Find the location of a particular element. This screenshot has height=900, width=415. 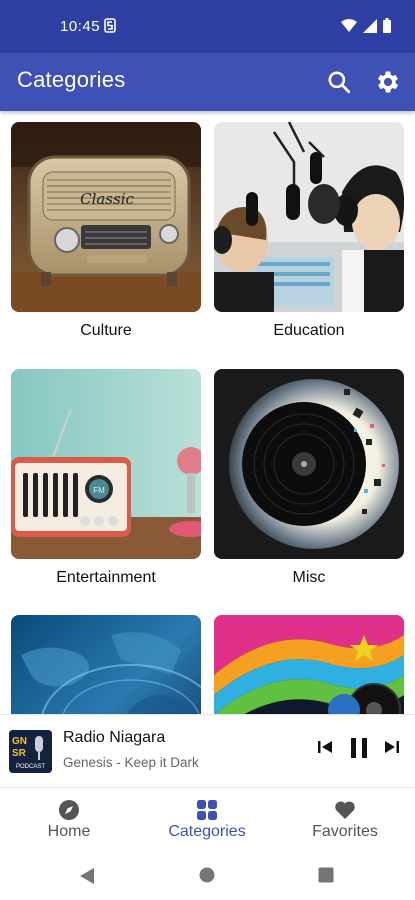

nav-item-favorites: Favorites is located at coordinates (345, 819).